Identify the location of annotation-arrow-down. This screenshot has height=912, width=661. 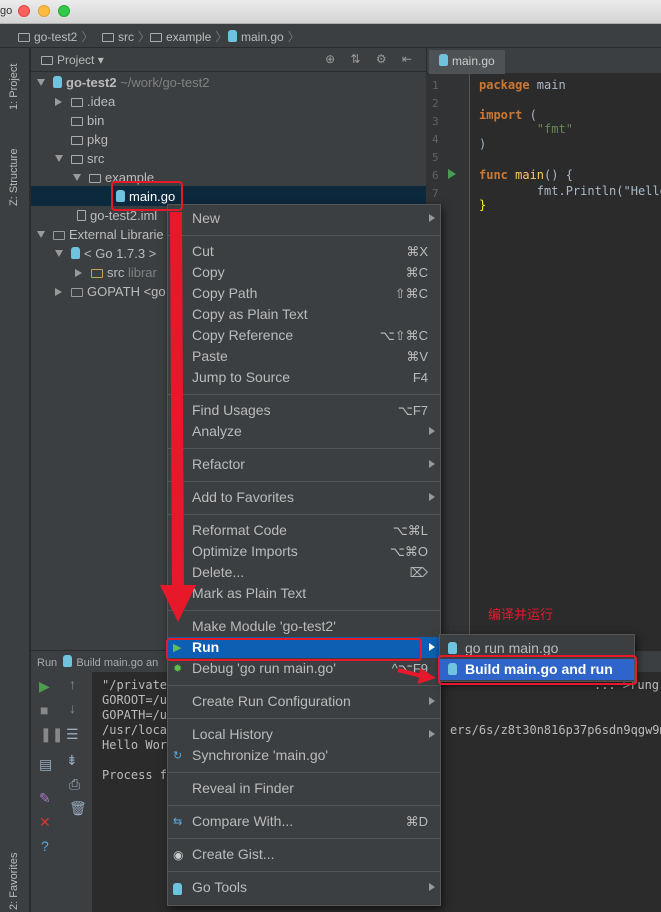
(177, 402).